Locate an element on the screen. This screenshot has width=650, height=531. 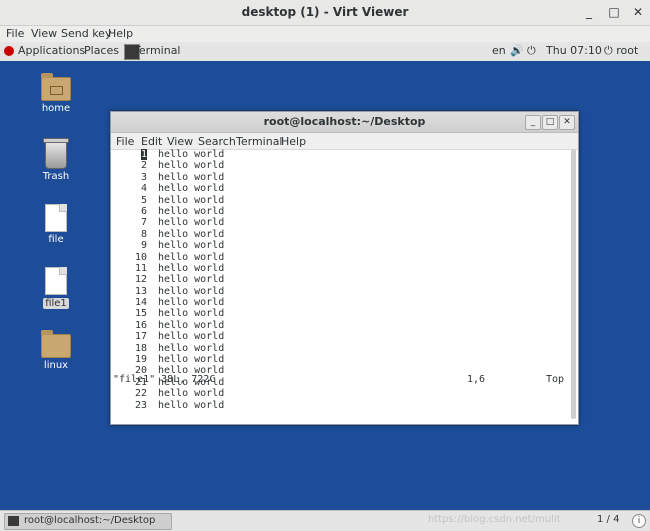
terminal-menu-terminal: Terminal is located at coordinates (259, 141).